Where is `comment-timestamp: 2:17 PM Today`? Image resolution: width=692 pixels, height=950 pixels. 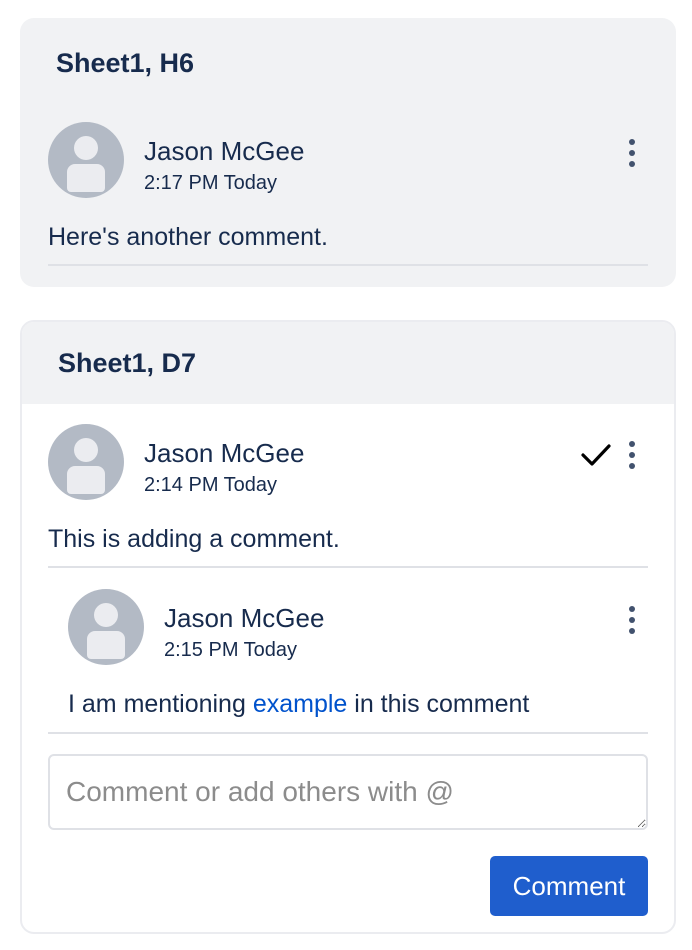
comment-timestamp: 2:17 PM Today is located at coordinates (211, 183).